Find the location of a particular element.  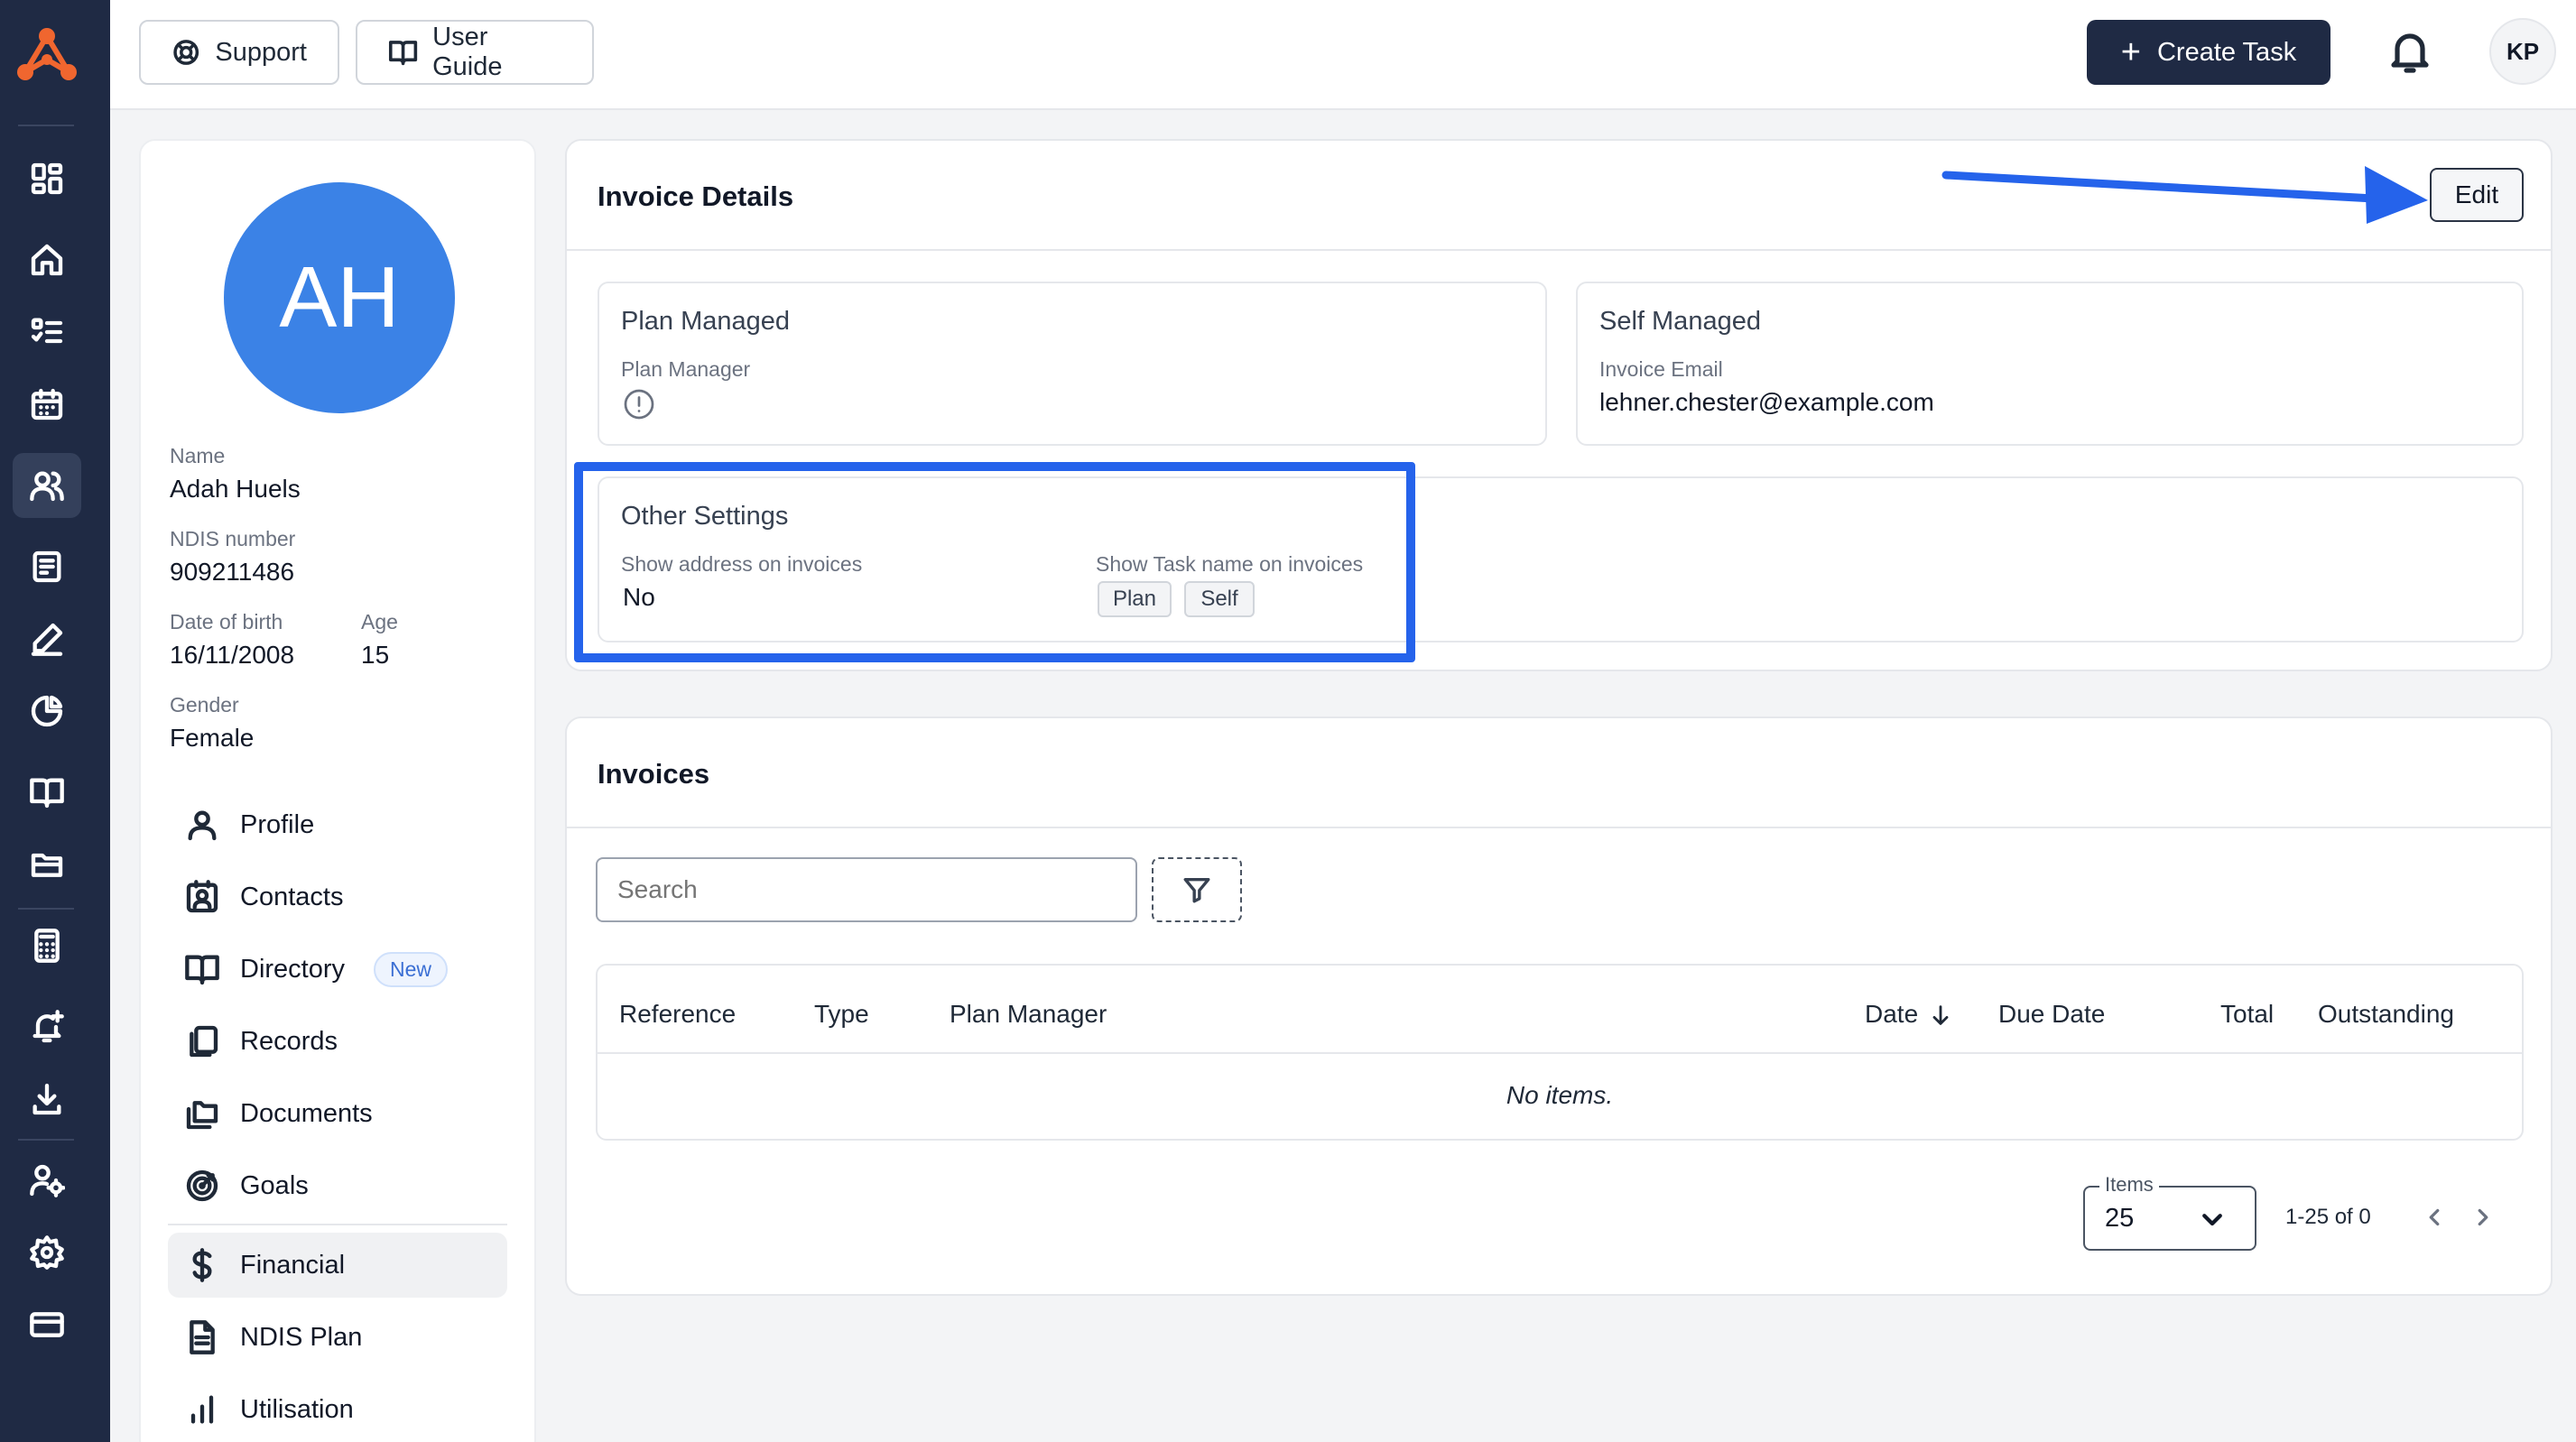

plan-manager-label: Plan Manager is located at coordinates (686, 369).